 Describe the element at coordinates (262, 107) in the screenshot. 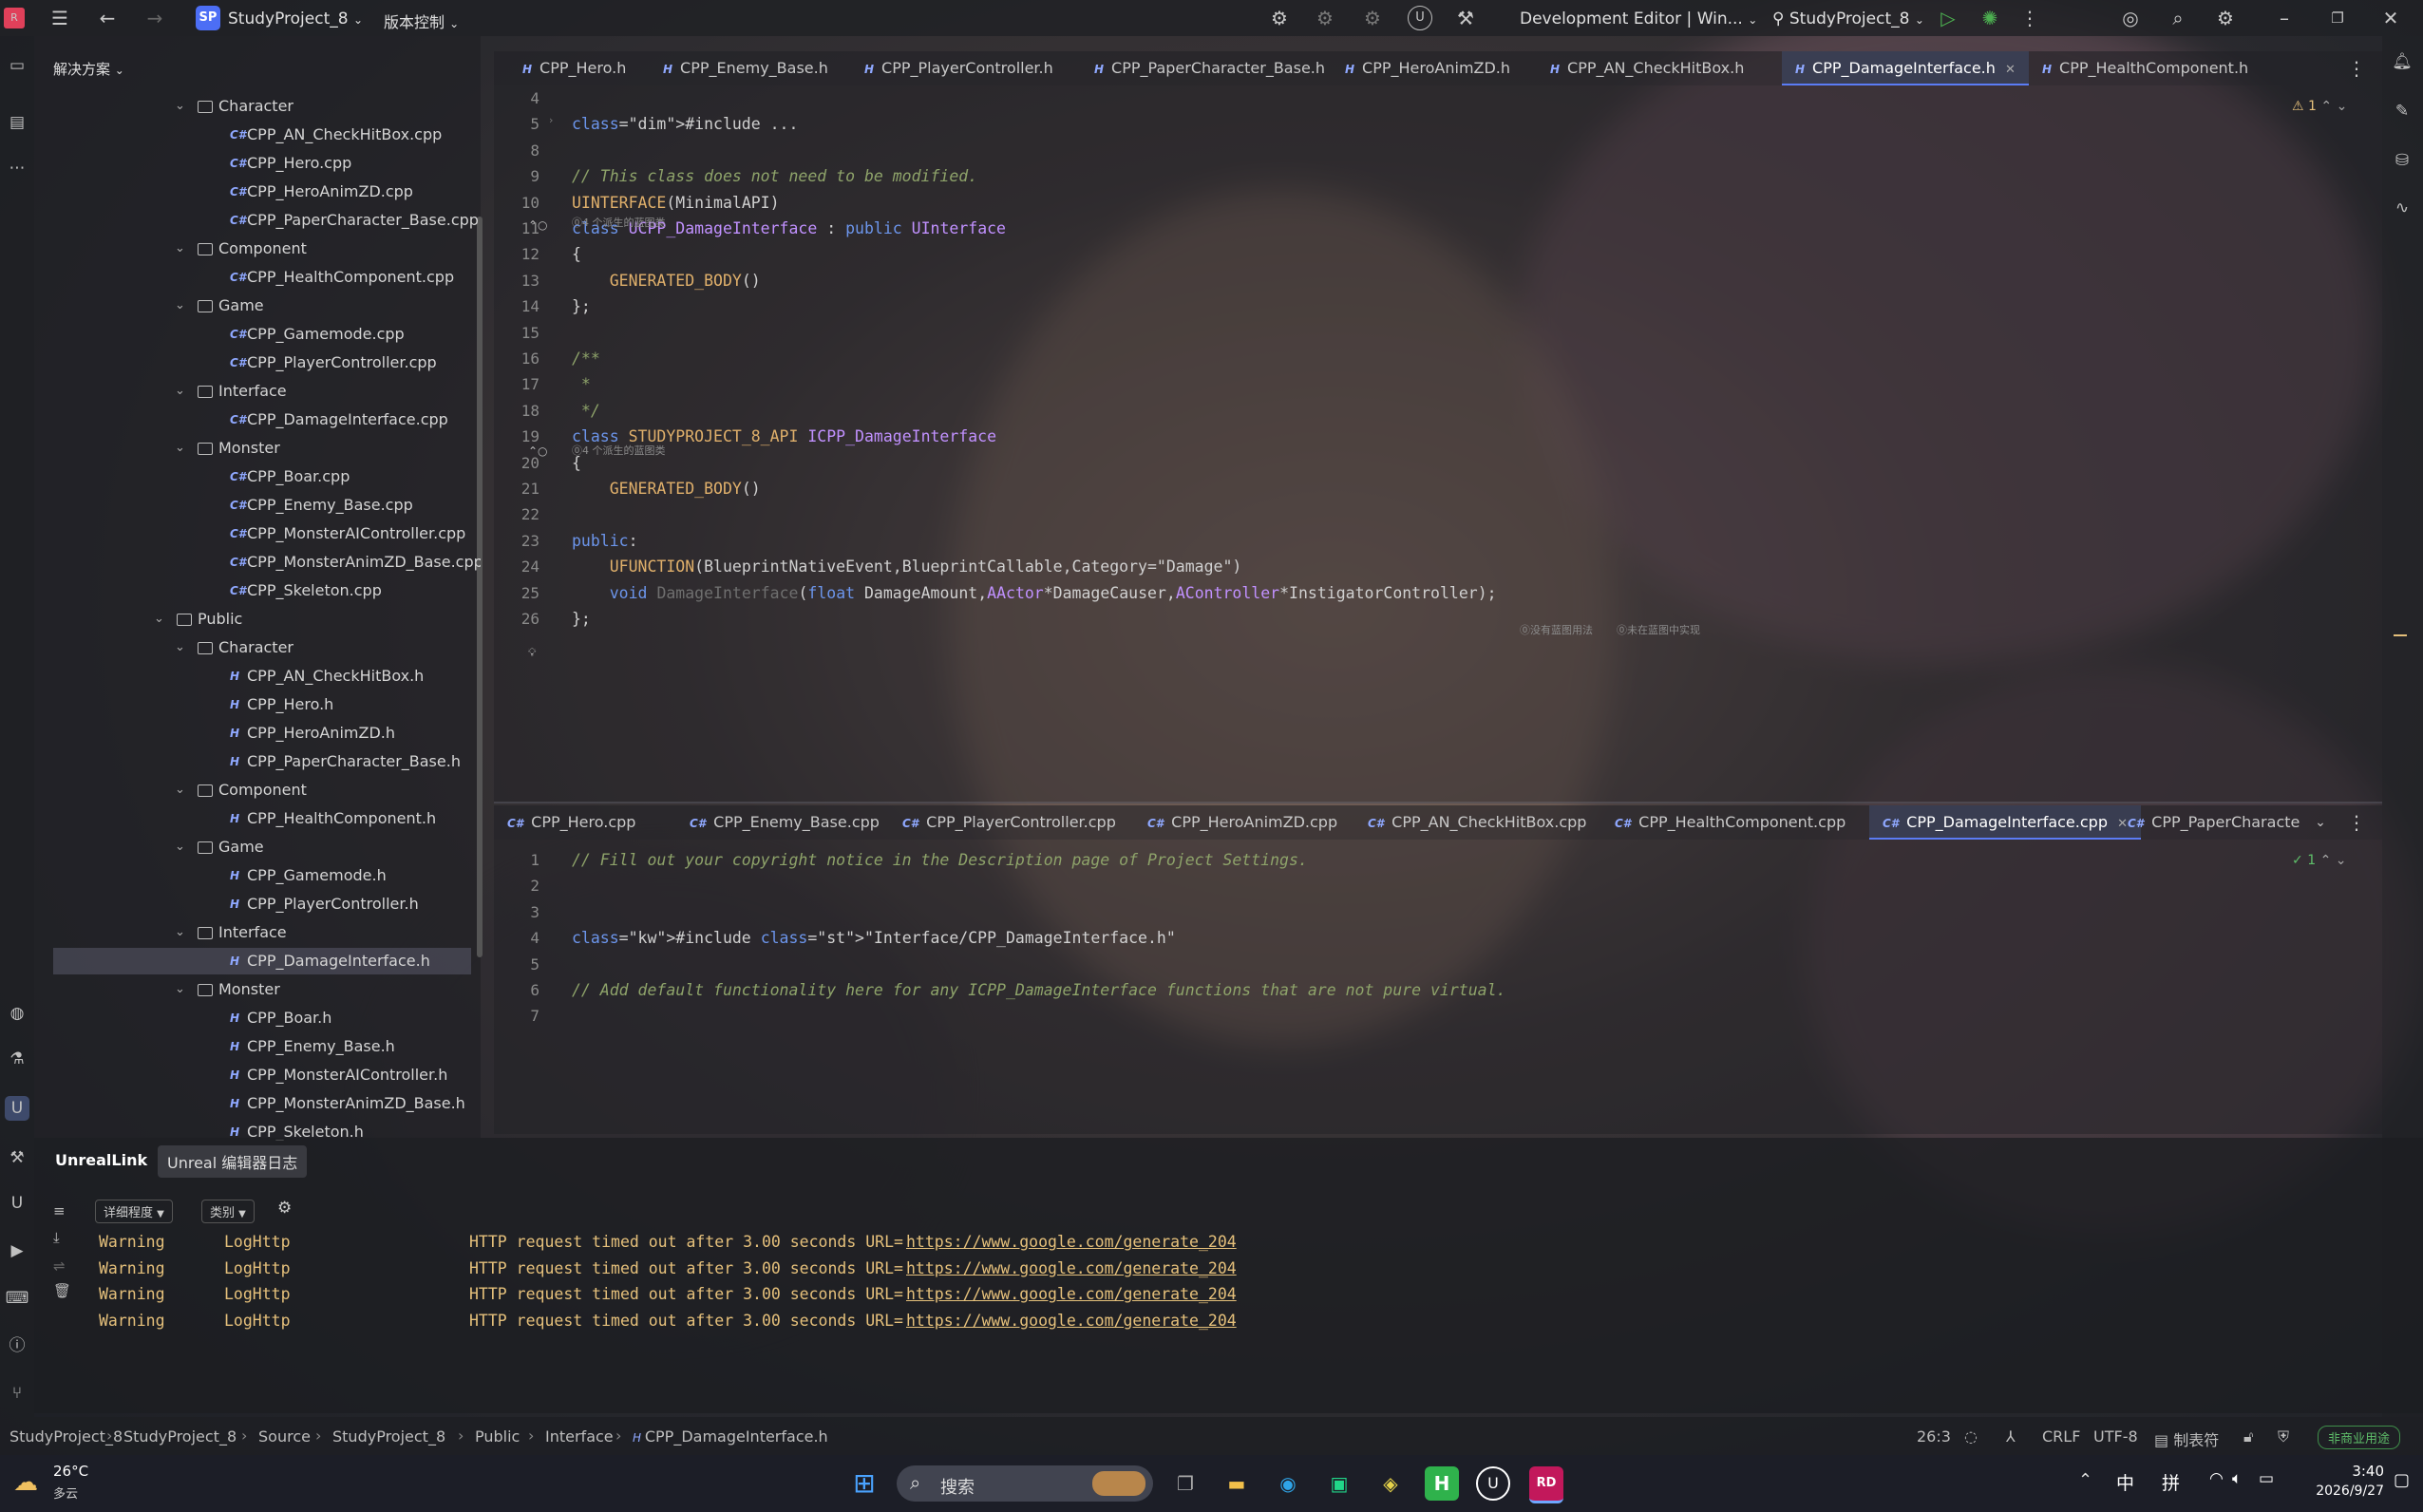

I see `tree-folder: ⌄ Character` at that location.